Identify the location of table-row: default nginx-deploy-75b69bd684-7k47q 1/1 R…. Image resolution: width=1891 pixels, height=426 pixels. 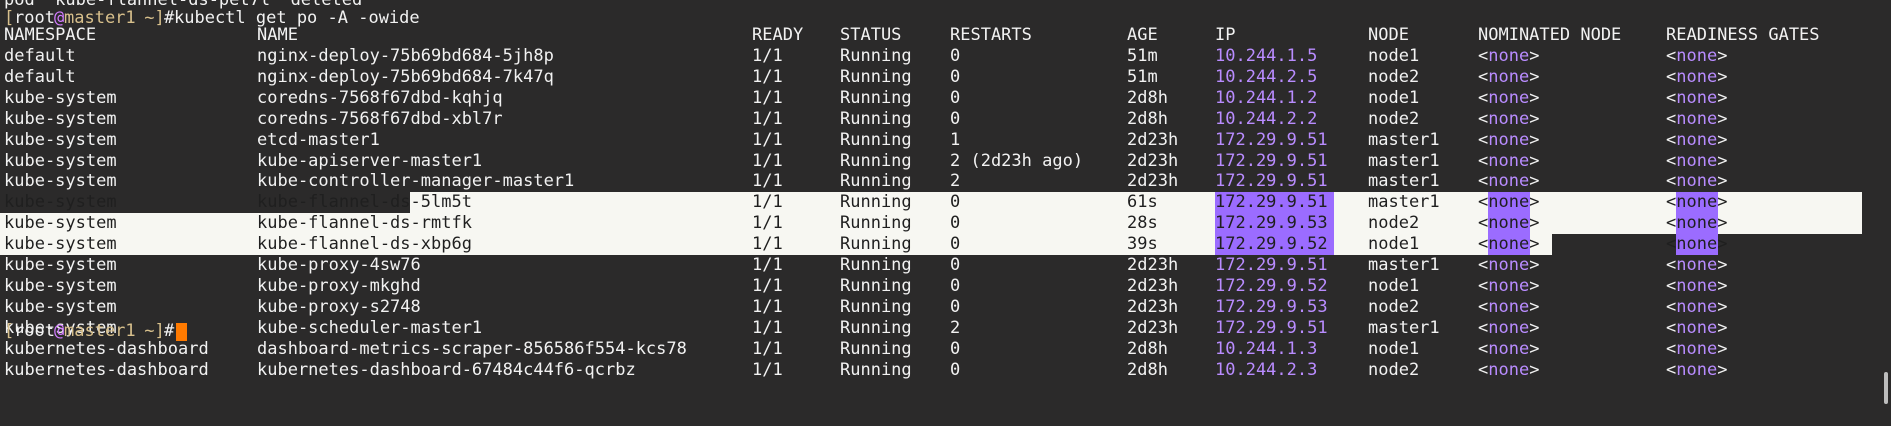
(945, 77).